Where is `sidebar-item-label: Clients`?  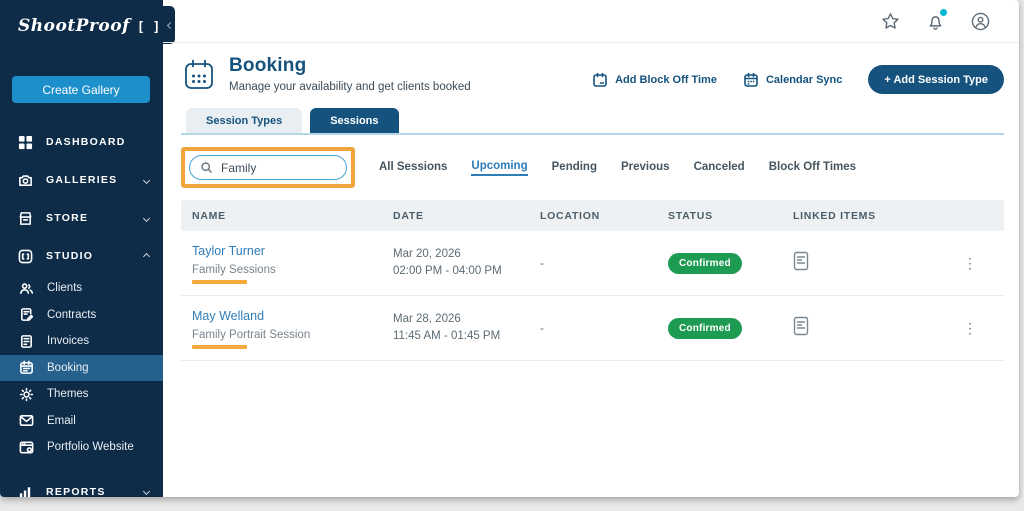 sidebar-item-label: Clients is located at coordinates (65, 288).